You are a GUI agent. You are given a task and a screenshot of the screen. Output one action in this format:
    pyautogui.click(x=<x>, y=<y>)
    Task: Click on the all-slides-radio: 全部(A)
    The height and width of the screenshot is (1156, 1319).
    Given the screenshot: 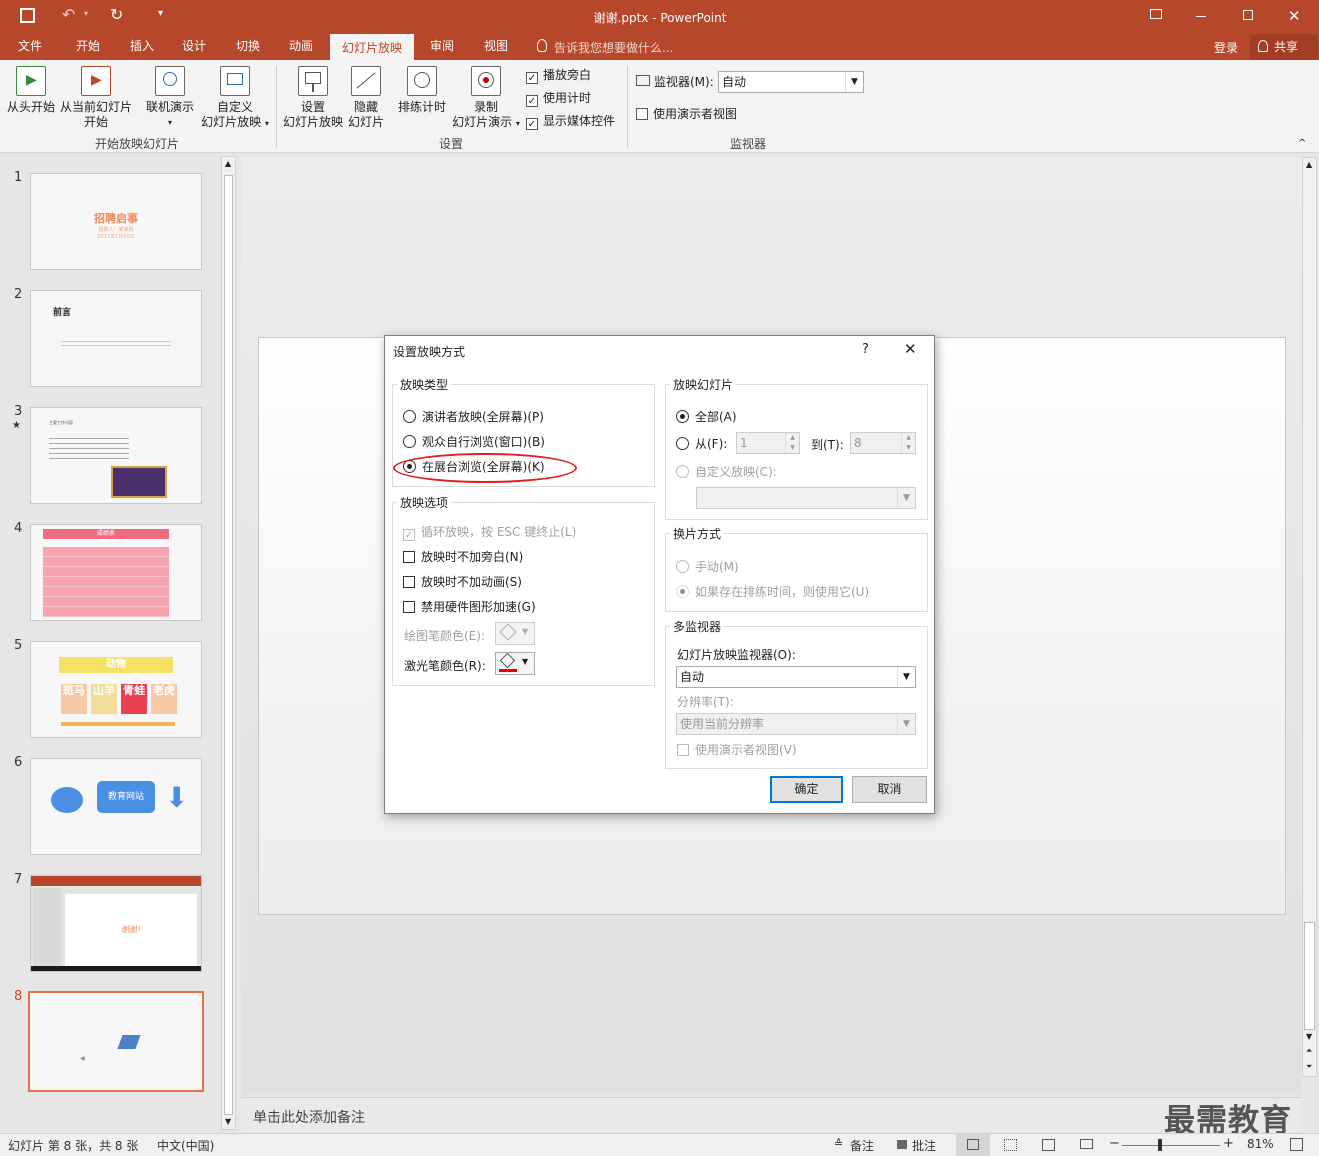 What is the action you would take?
    pyautogui.click(x=706, y=416)
    